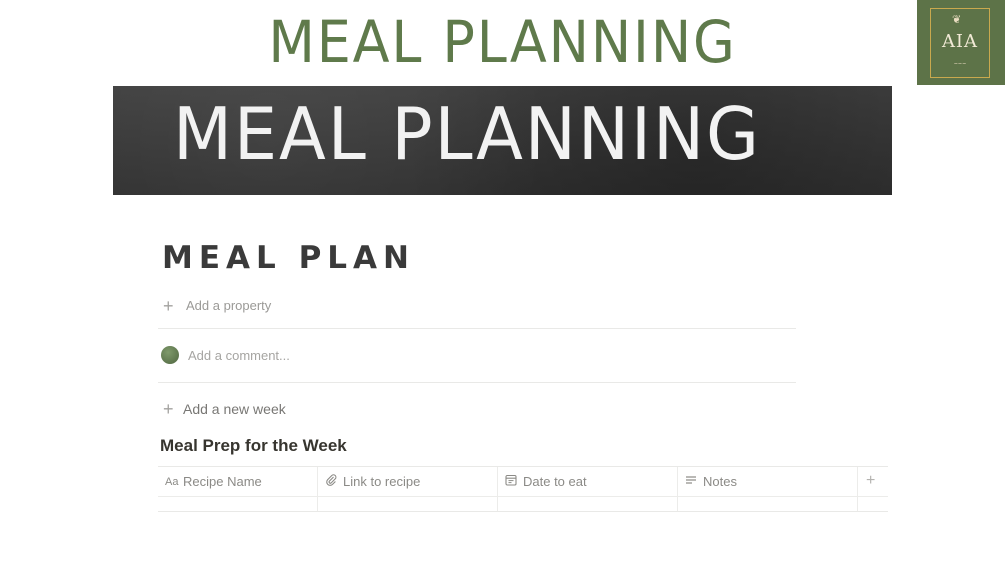 The image size is (1005, 565). Describe the element at coordinates (870, 481) in the screenshot. I see `add-column-plus-icon: +` at that location.